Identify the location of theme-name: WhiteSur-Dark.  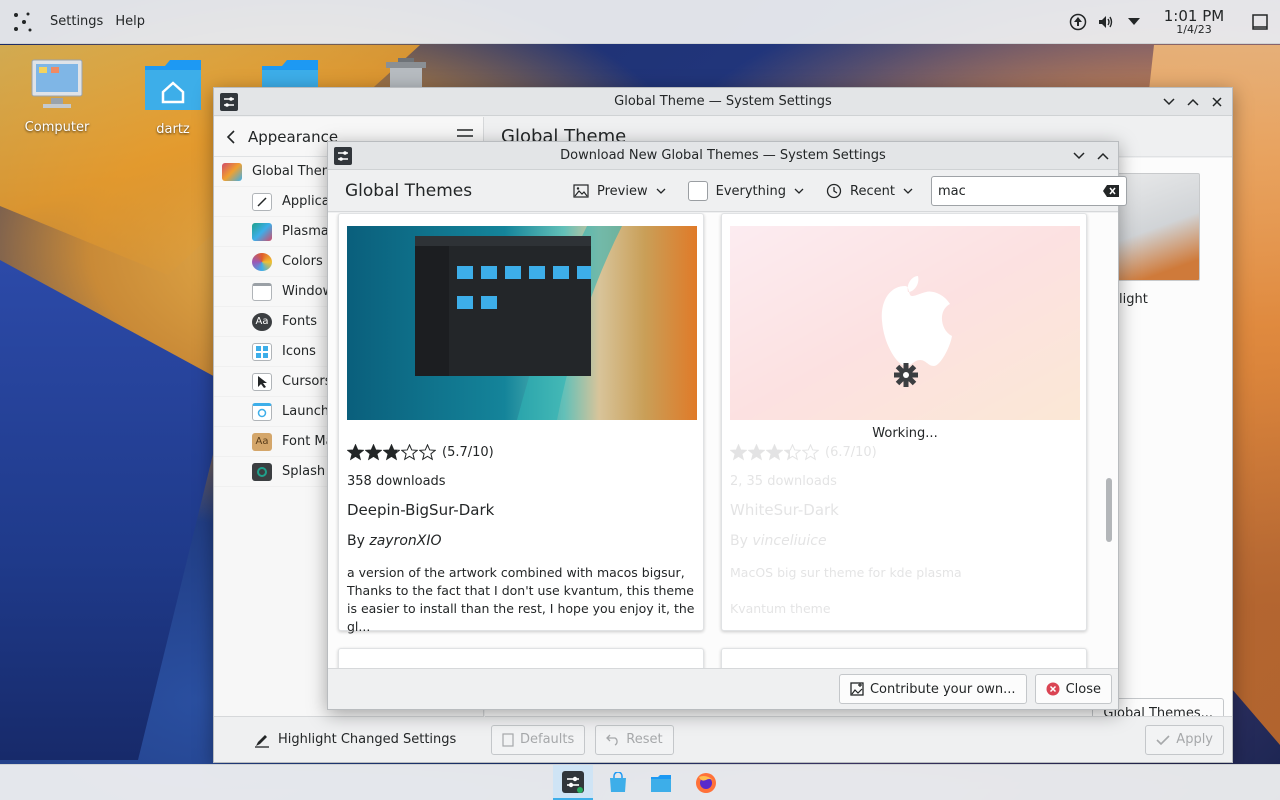
(784, 510).